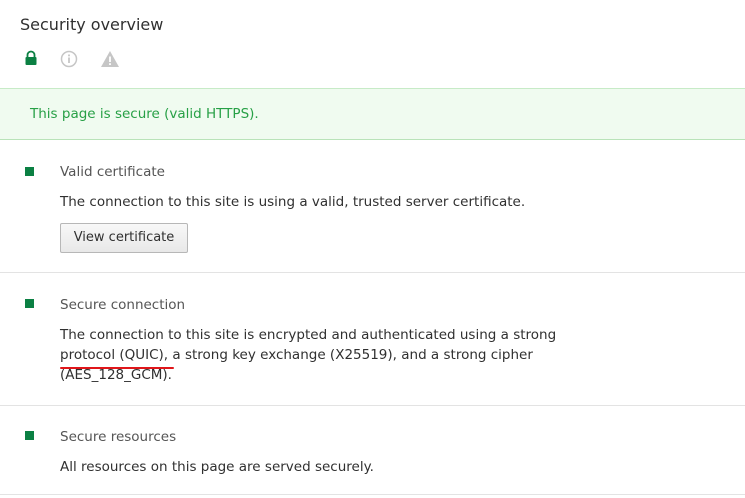 This screenshot has width=745, height=498. I want to click on section-title-certificate: Valid certificate, so click(112, 172).